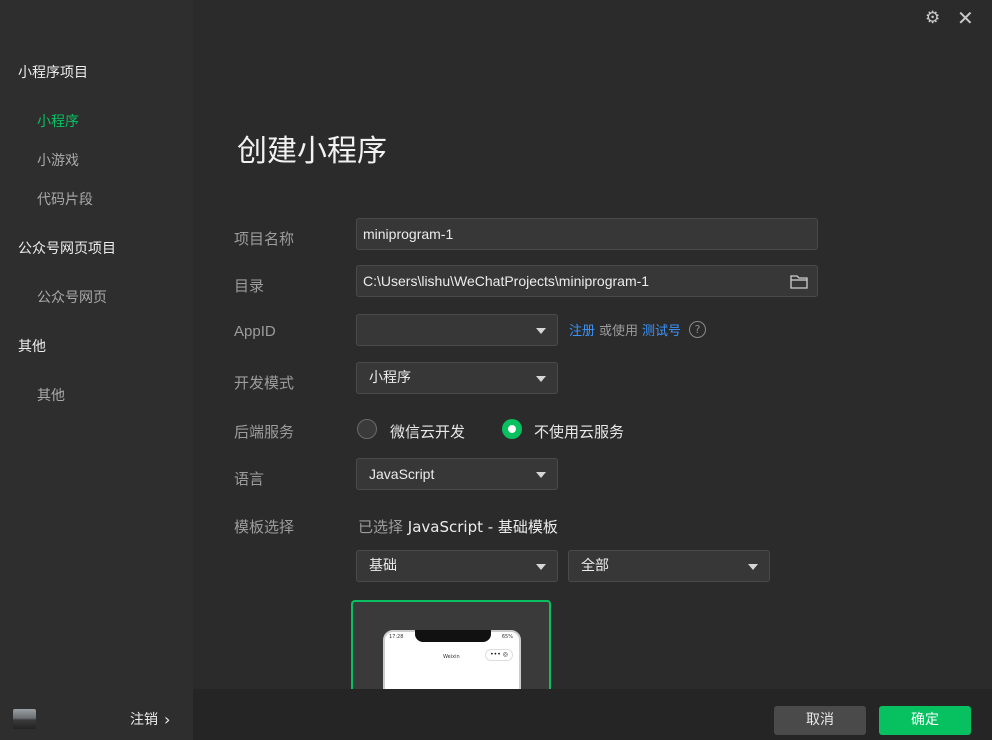 The width and height of the screenshot is (992, 740). Describe the element at coordinates (312, 151) in the screenshot. I see `page-title: 创建小程序` at that location.